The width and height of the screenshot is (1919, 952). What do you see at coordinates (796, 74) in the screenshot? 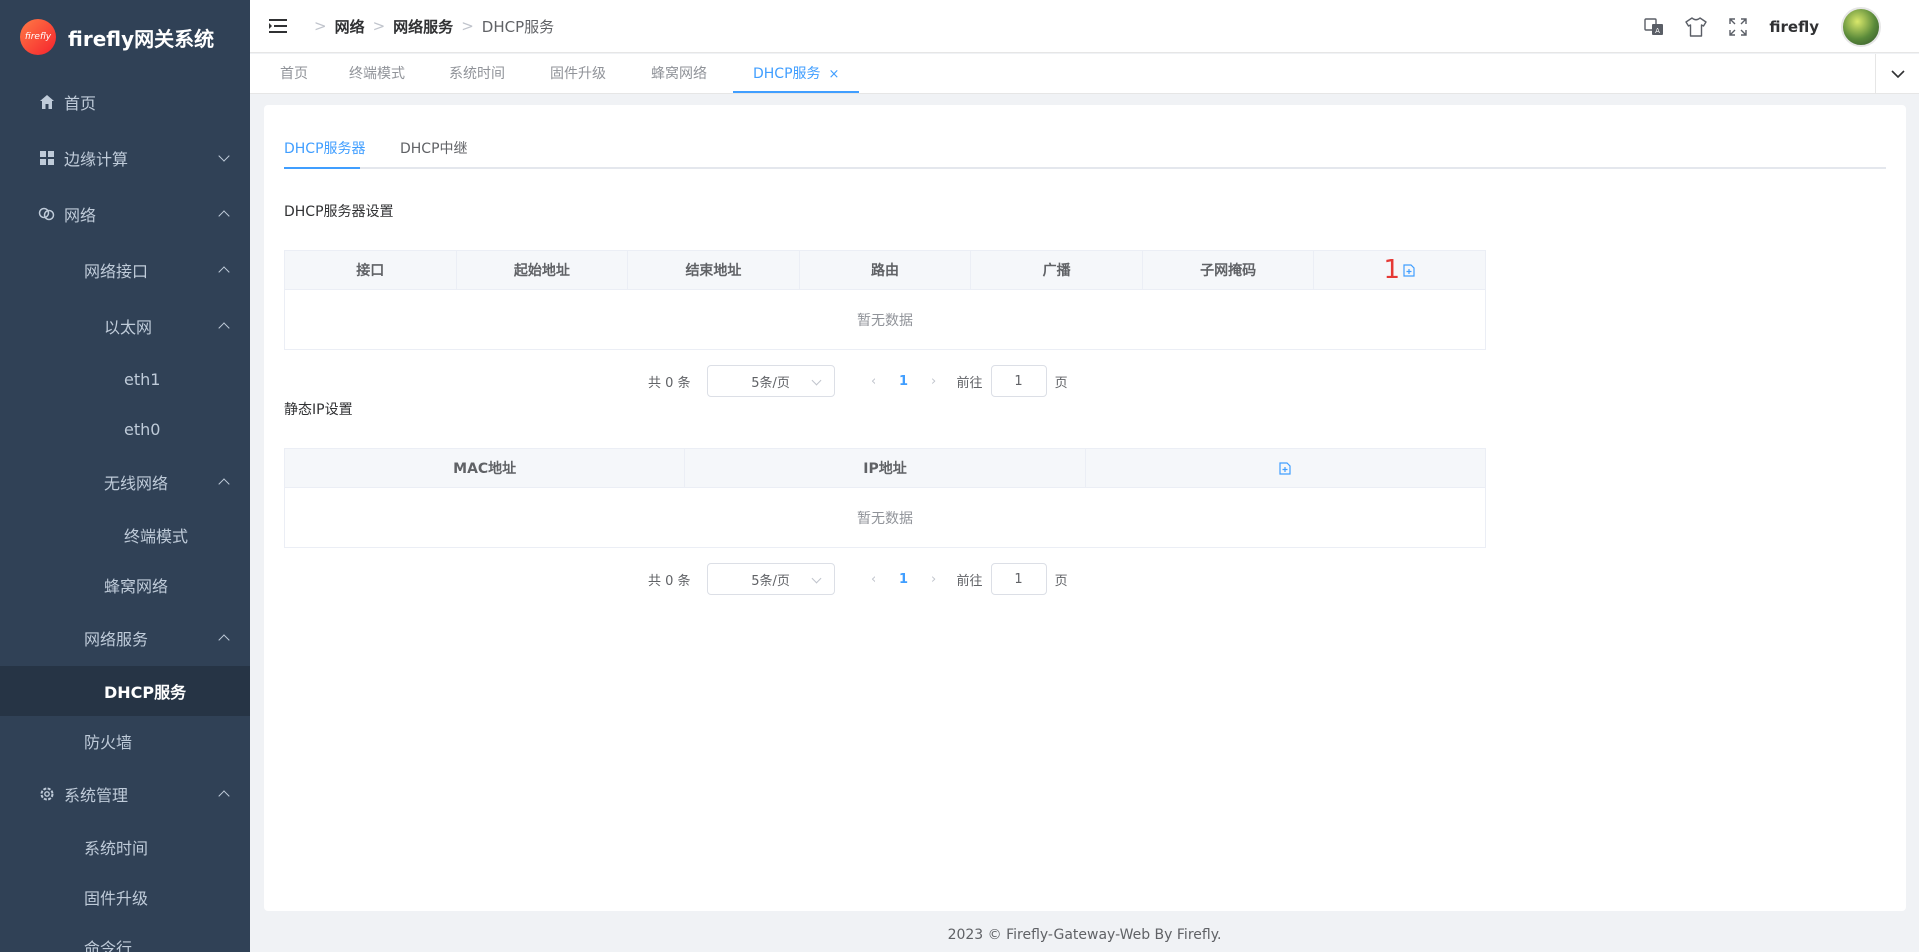
I see `tag-dhcp: DHCP服务 ×` at bounding box center [796, 74].